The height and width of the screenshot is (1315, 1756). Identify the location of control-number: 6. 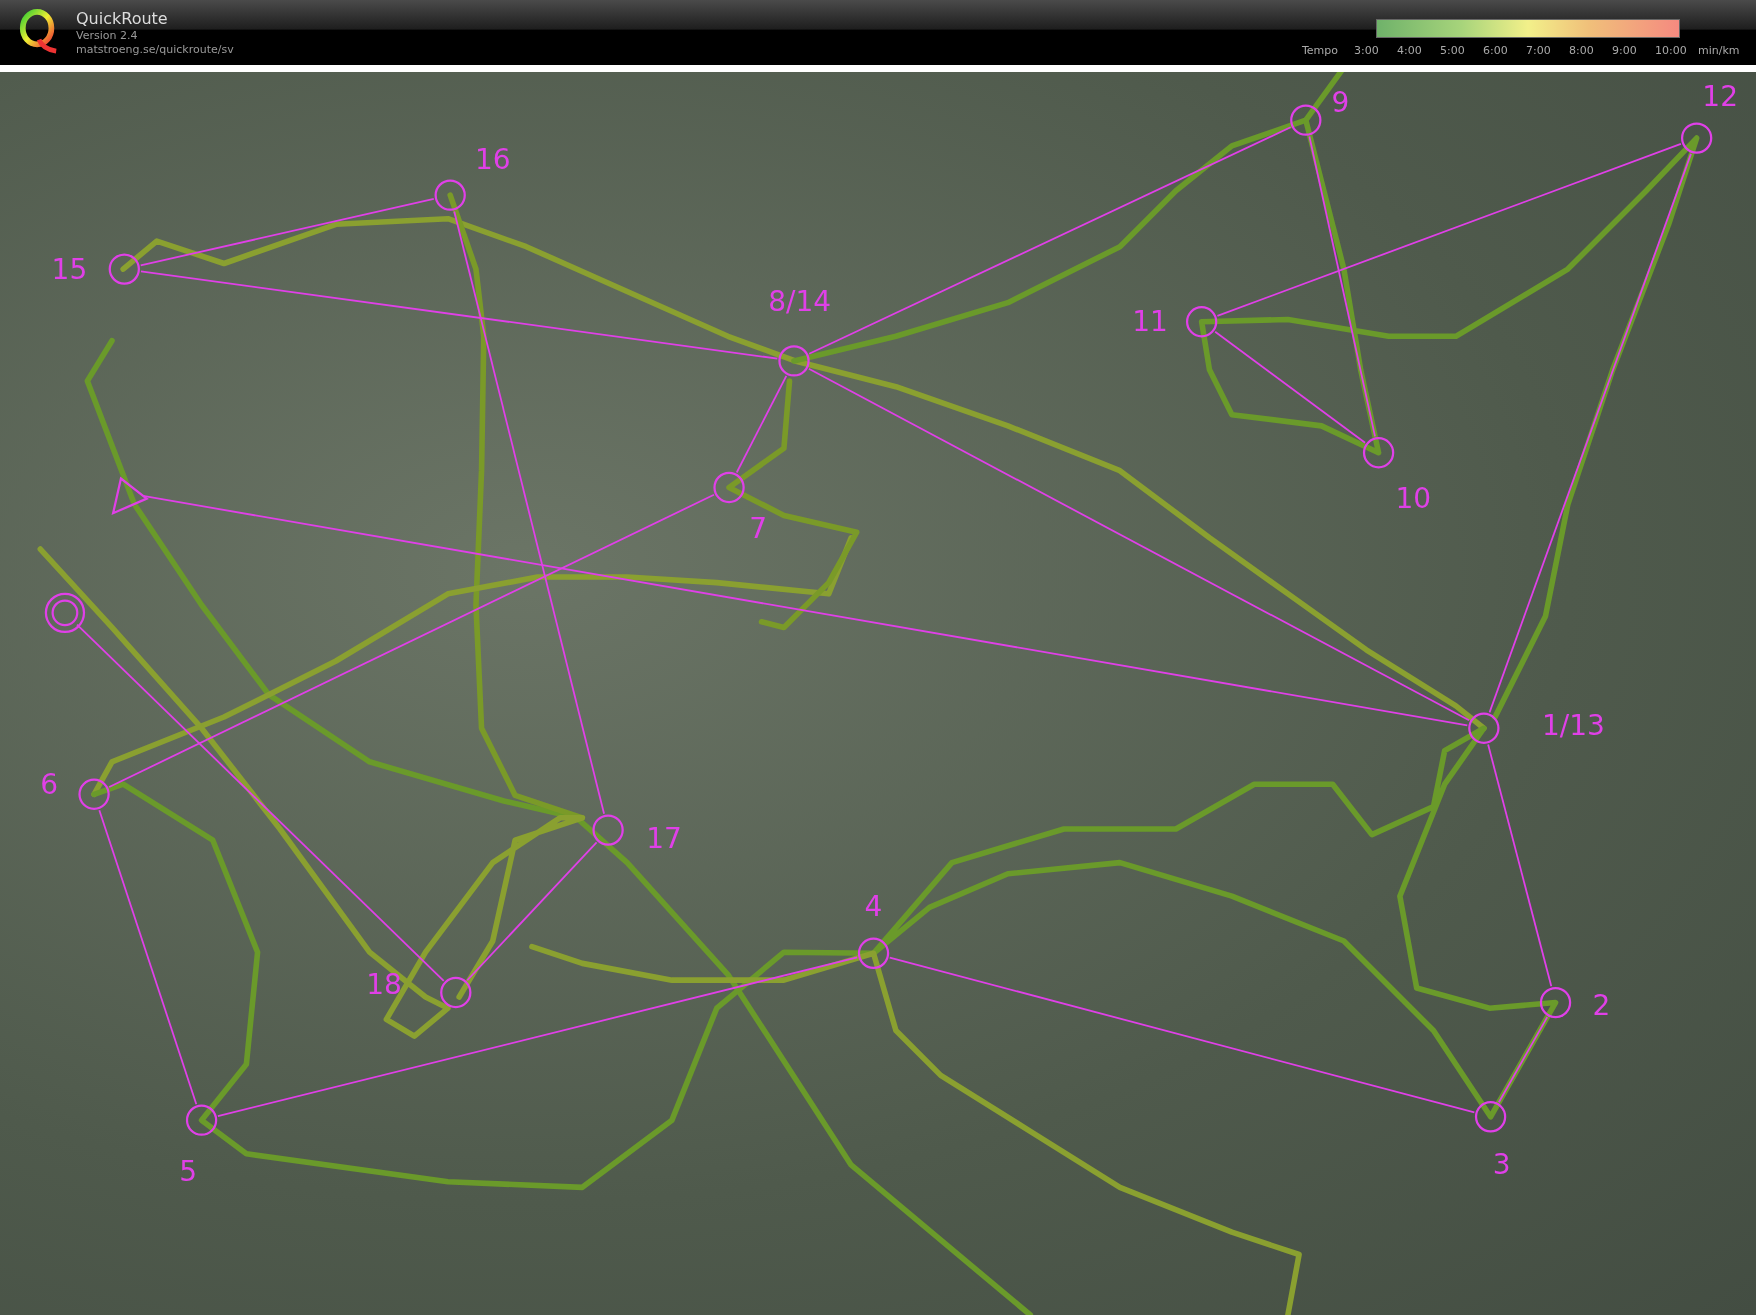
(49, 785).